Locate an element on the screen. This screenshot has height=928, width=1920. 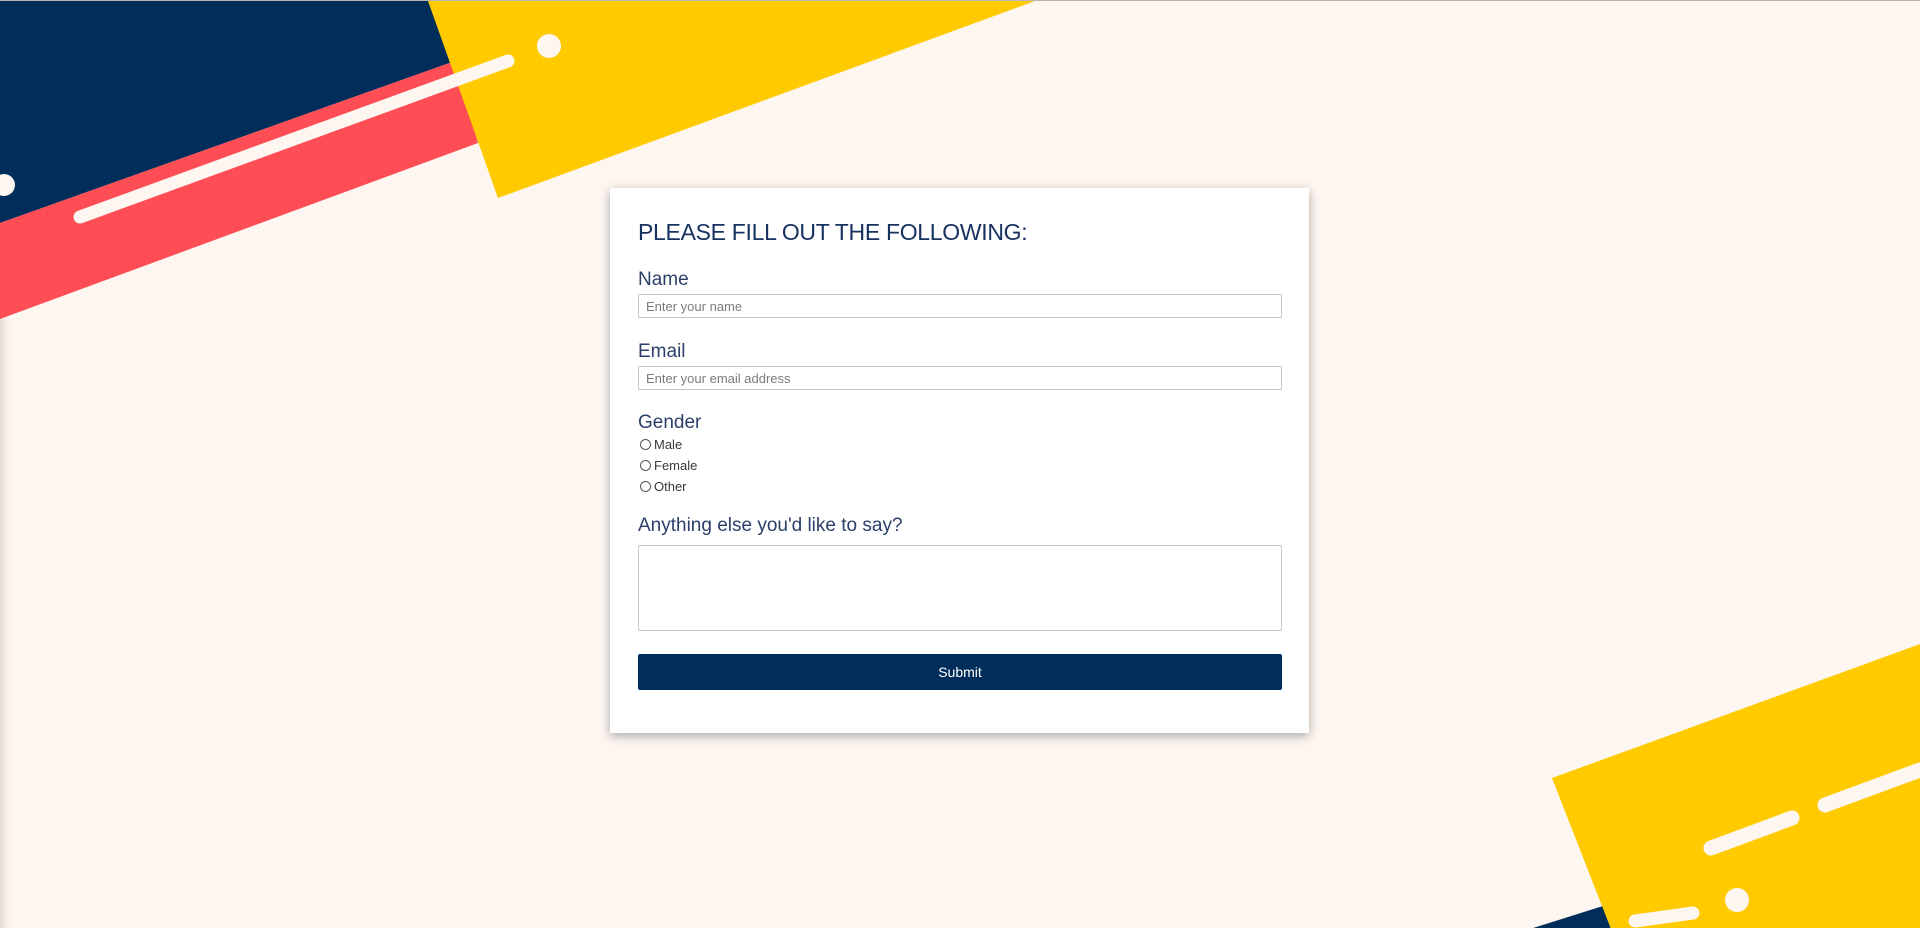
message-field-group: Anything else you'd like to say? is located at coordinates (960, 573).